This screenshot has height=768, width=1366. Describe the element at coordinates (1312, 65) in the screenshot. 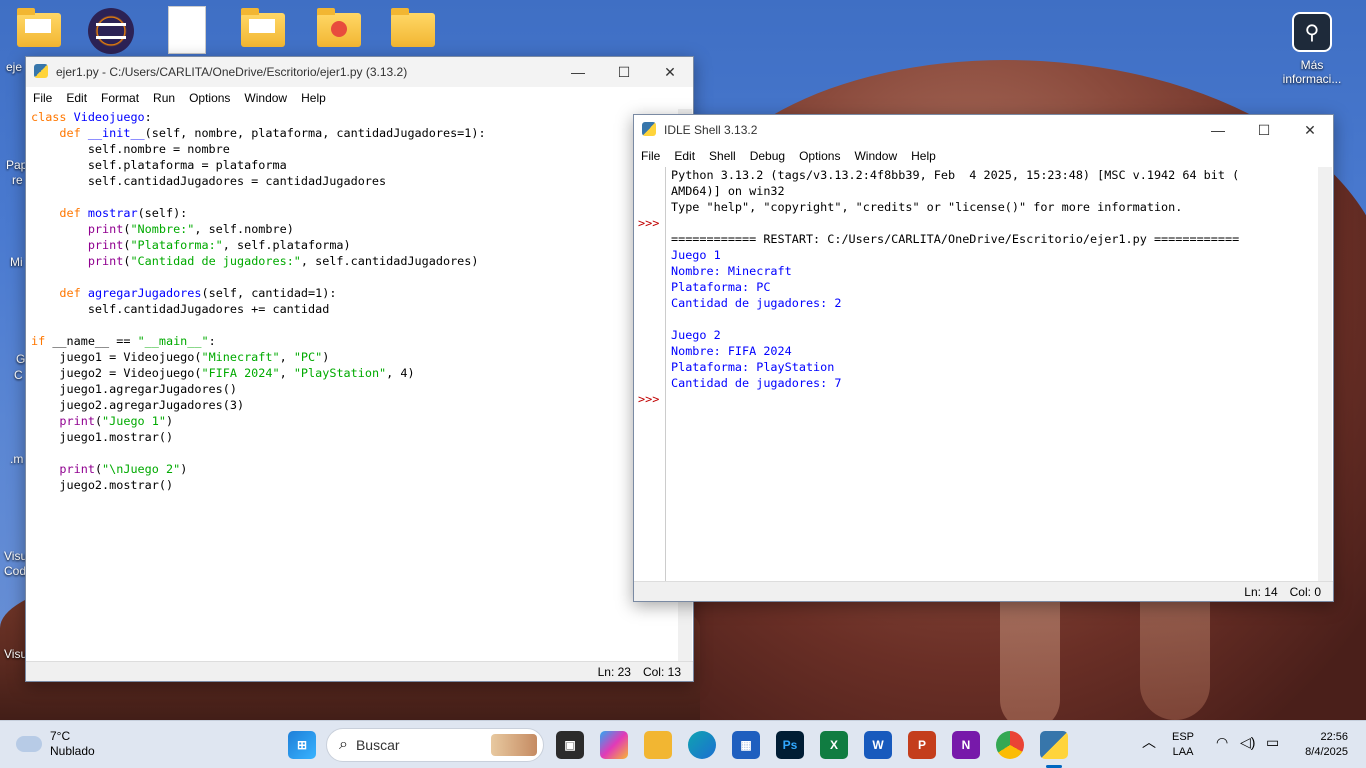

I see `info-shortcut-label: Más` at that location.